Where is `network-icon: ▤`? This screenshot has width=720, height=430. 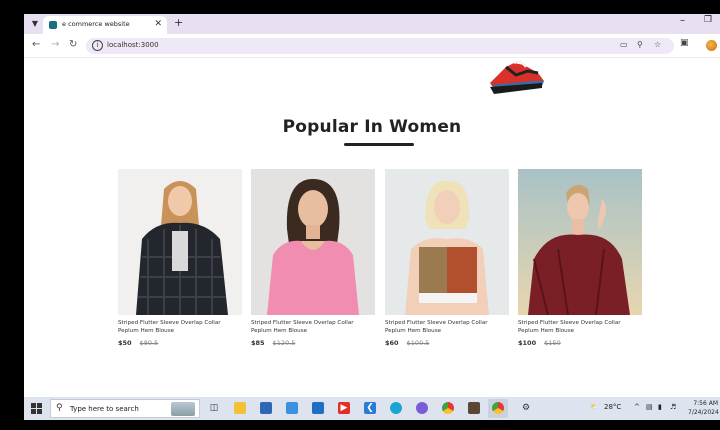
network-icon: ▤ is located at coordinates (649, 407).